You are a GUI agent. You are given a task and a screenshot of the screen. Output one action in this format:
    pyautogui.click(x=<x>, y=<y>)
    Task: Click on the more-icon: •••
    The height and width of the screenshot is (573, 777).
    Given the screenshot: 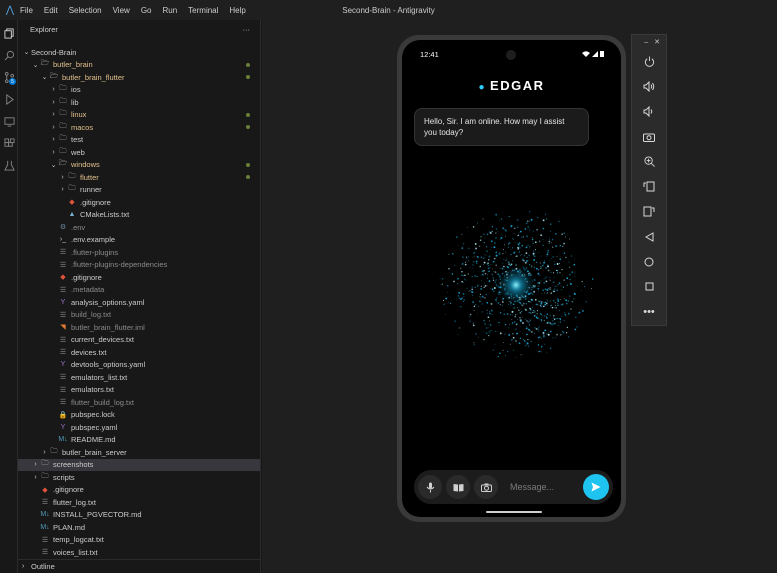 What is the action you would take?
    pyautogui.click(x=649, y=311)
    